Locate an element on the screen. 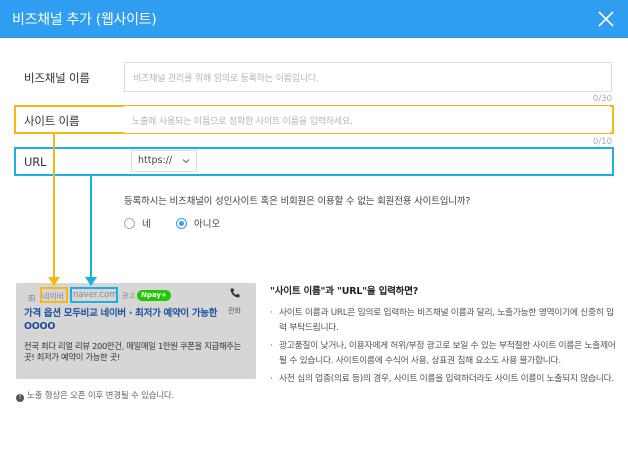 The height and width of the screenshot is (450, 628). preview-title: 가격 옵션 모두비교 네이버 · 최저가 예약이 가능한 OOOO is located at coordinates (121, 320).